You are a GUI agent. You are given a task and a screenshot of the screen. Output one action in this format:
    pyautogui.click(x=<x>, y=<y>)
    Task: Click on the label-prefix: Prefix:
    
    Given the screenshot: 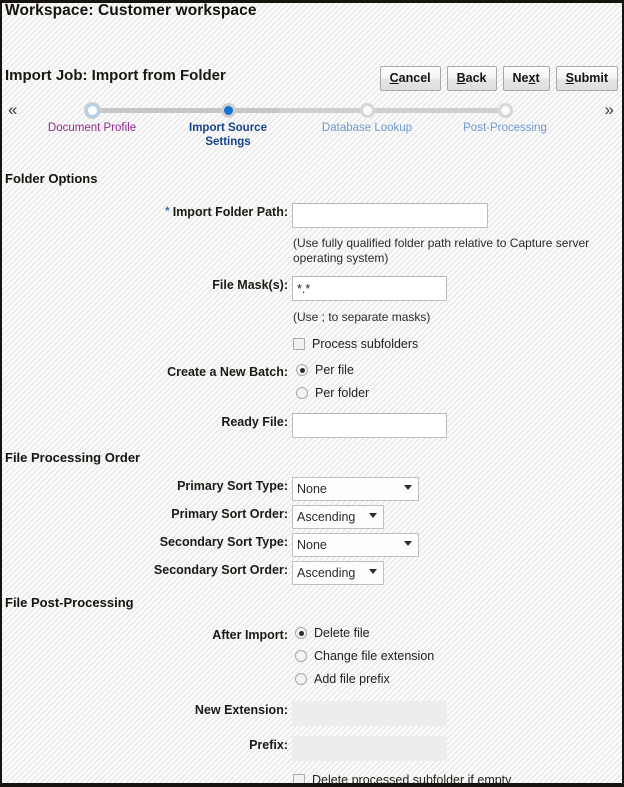 What is the action you would take?
    pyautogui.click(x=268, y=745)
    